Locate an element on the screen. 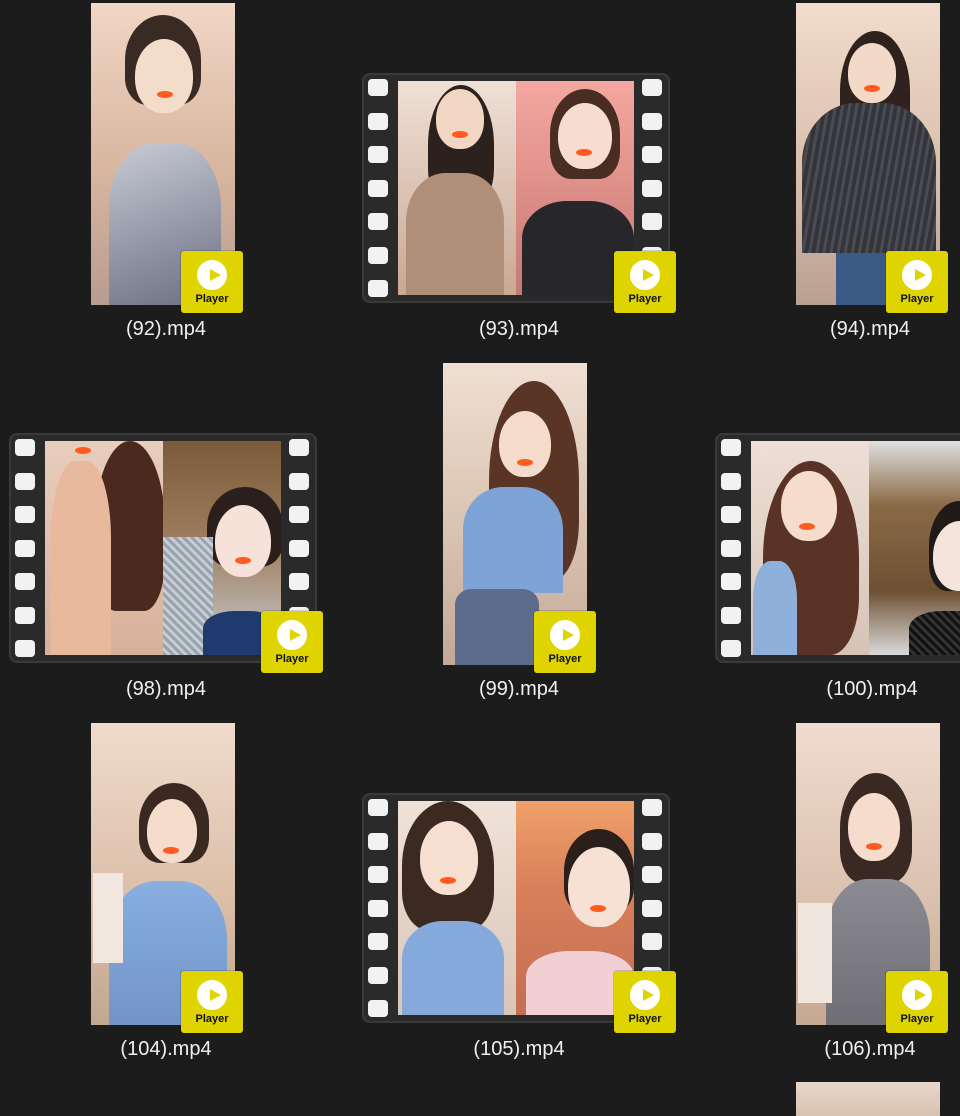  file-name: (104).mp4 is located at coordinates (166, 1049).